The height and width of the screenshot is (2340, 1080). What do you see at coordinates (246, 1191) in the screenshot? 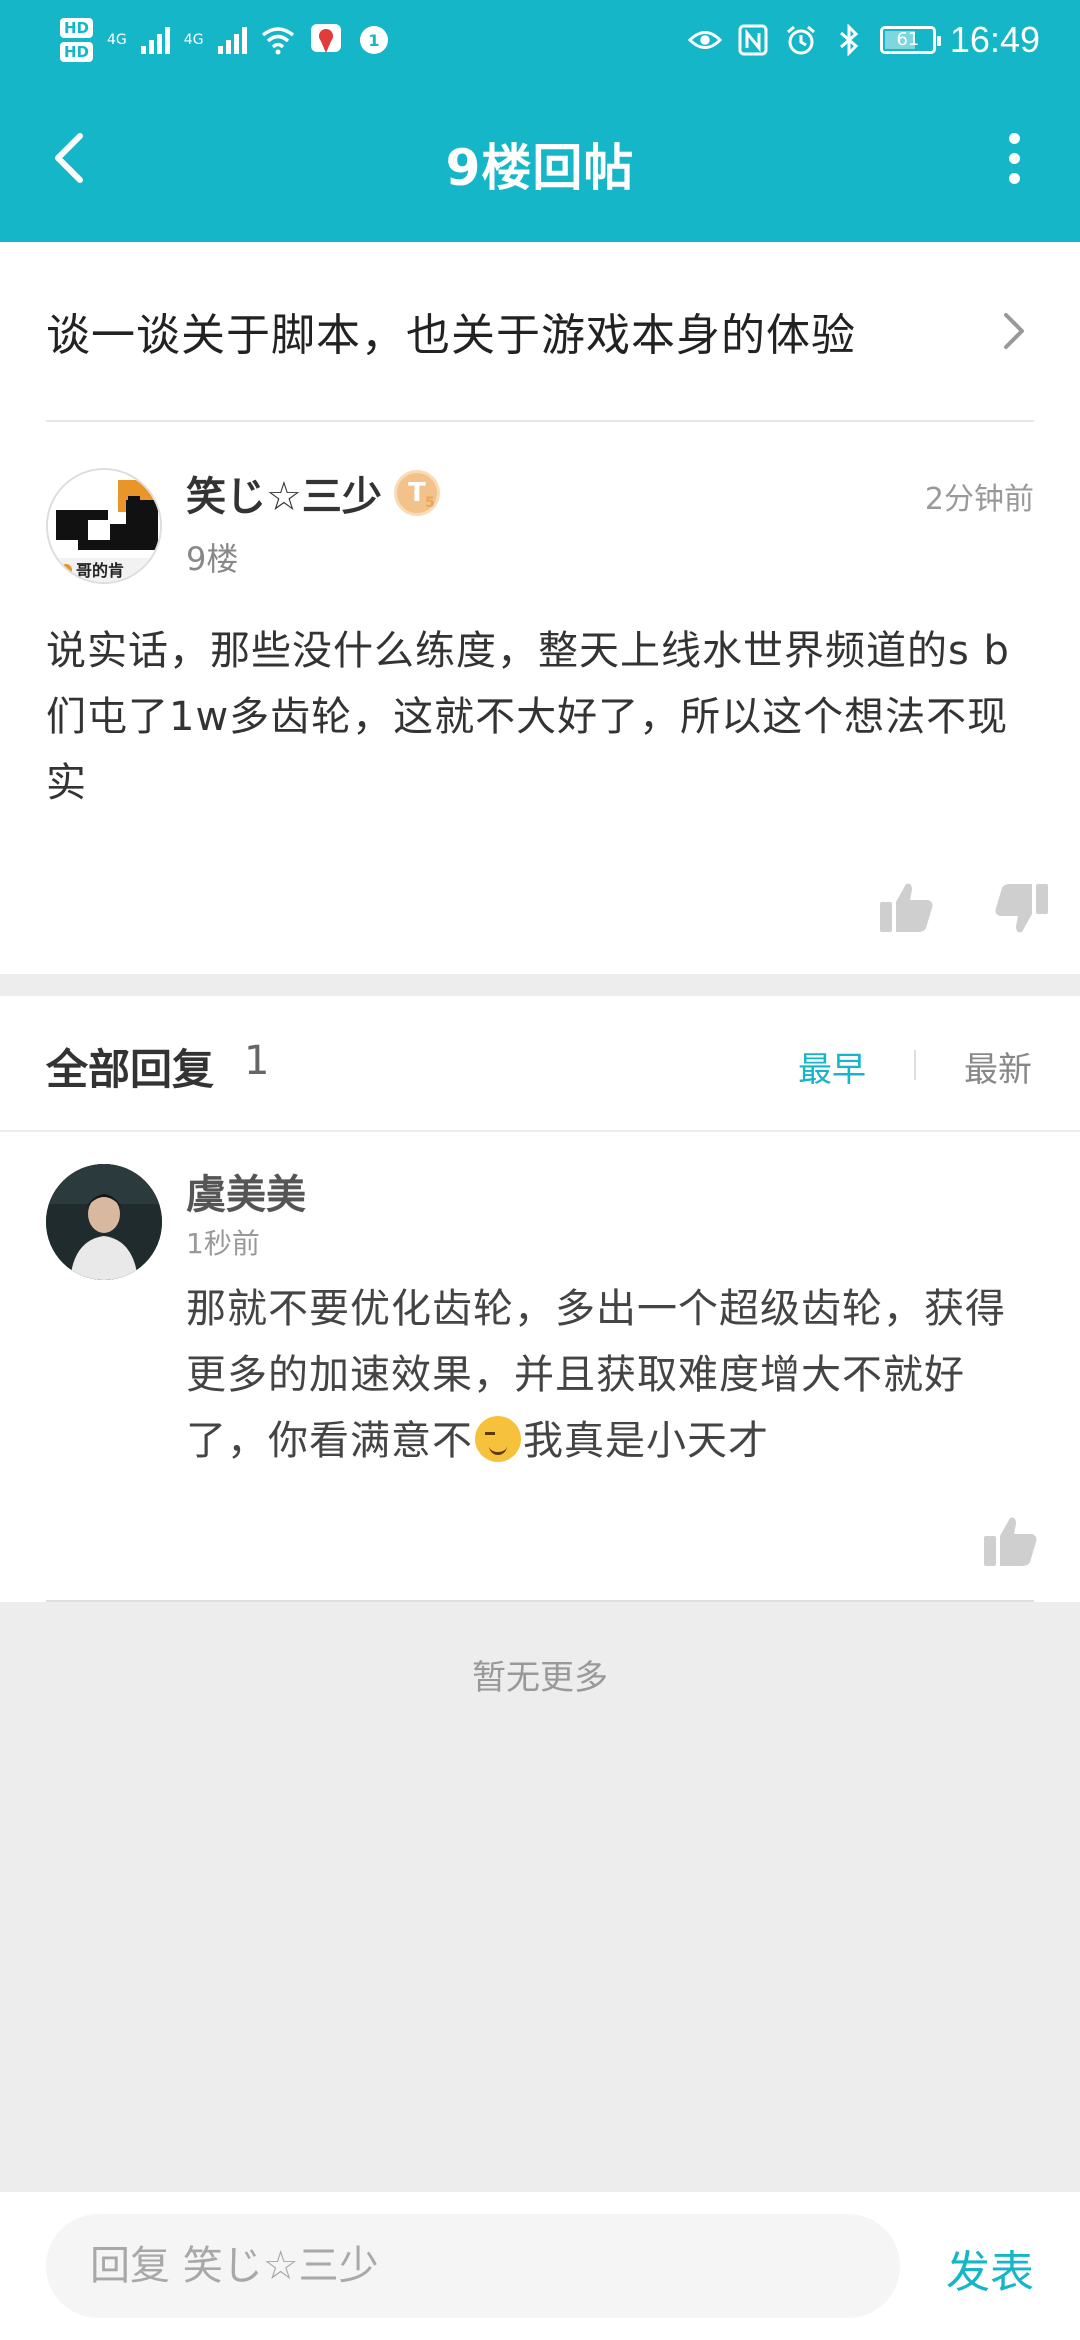
I see `reply-author-name: 虞美美` at bounding box center [246, 1191].